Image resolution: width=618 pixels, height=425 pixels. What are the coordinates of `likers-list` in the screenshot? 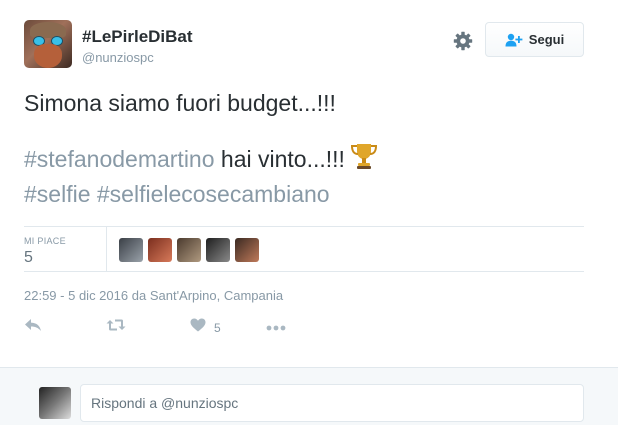 It's located at (191, 250).